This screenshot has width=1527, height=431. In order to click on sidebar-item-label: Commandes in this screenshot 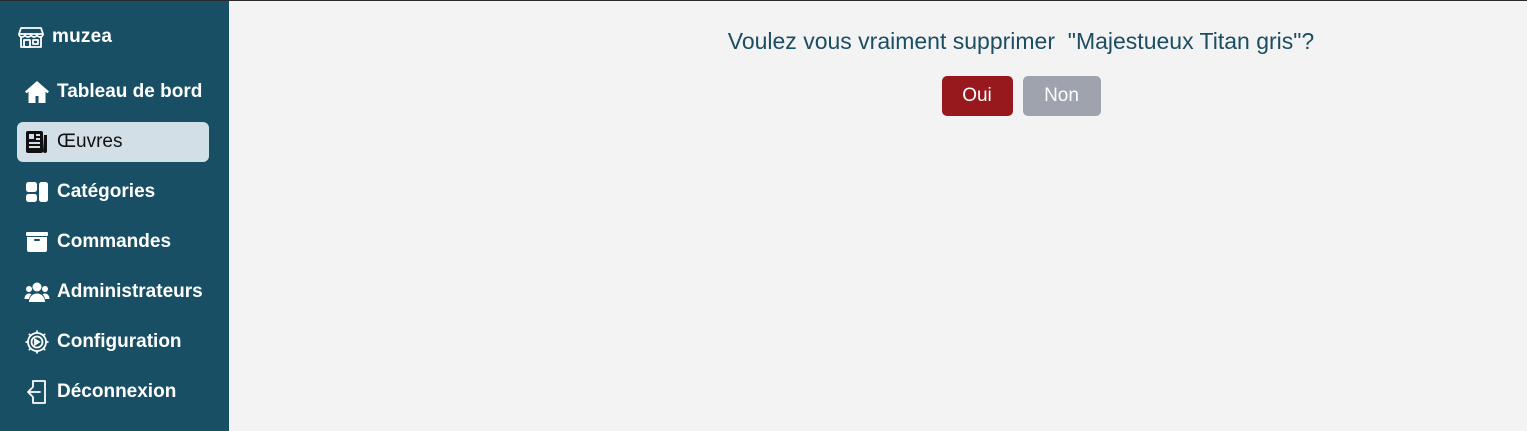, I will do `click(114, 241)`.